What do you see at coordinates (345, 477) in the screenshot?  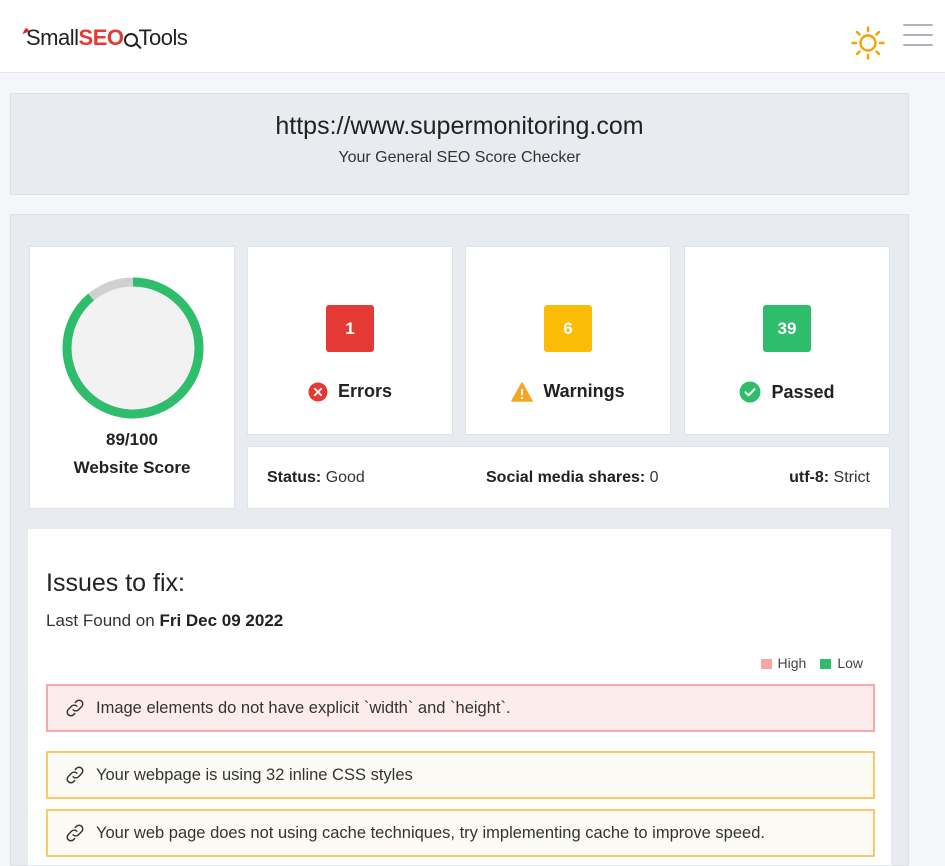 I see `status-value: Good` at bounding box center [345, 477].